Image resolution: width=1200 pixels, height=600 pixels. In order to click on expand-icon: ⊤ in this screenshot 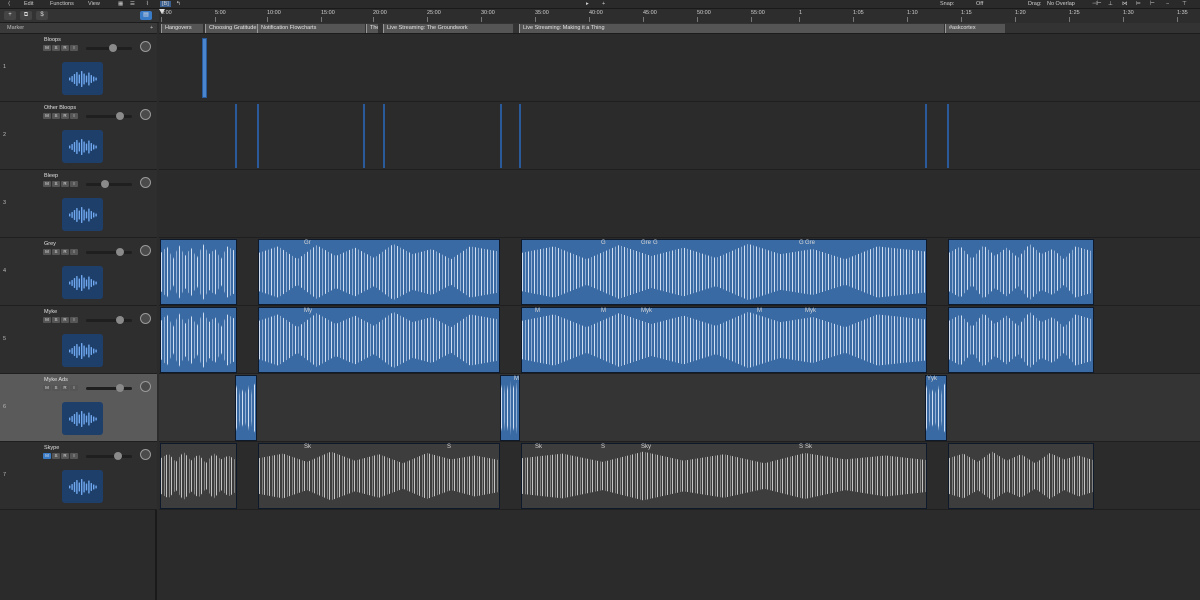, I will do `click(1184, 4)`.